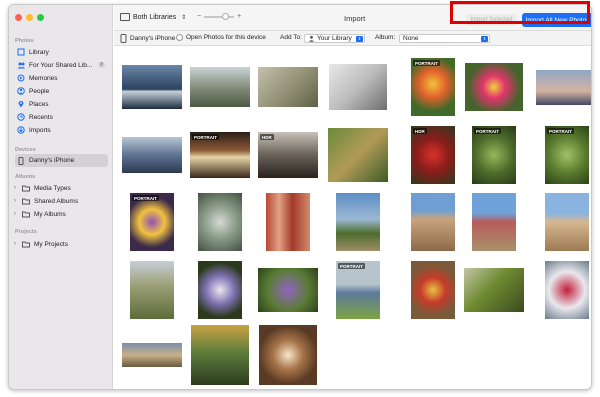  I want to click on zoom-window-button, so click(40, 17).